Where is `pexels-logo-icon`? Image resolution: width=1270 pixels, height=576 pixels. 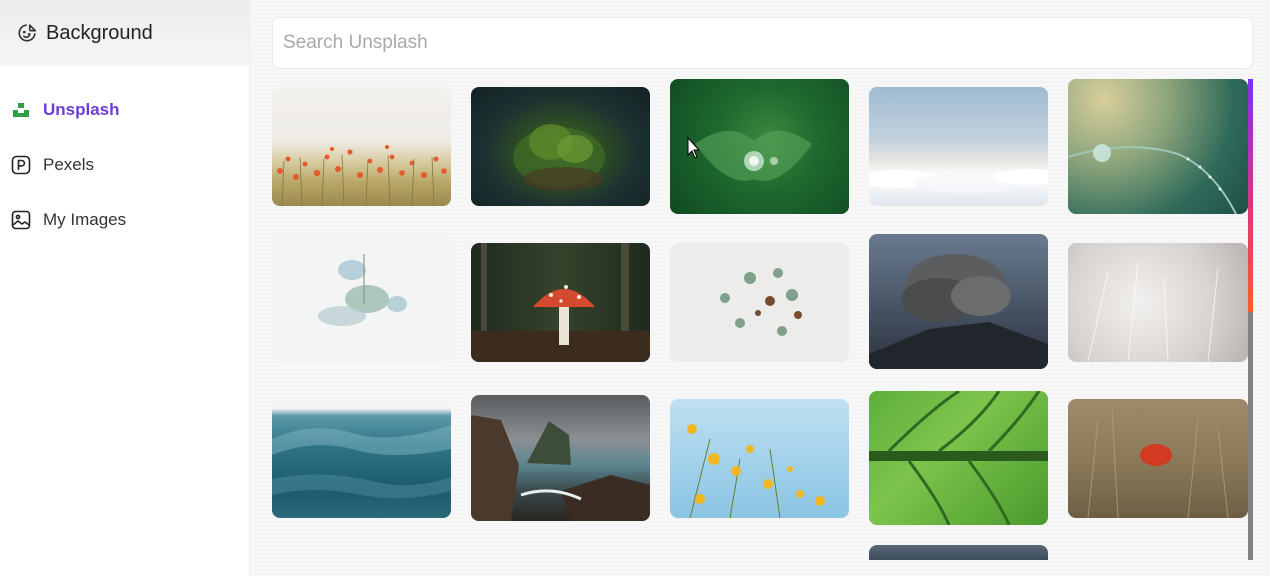 pexels-logo-icon is located at coordinates (21, 165).